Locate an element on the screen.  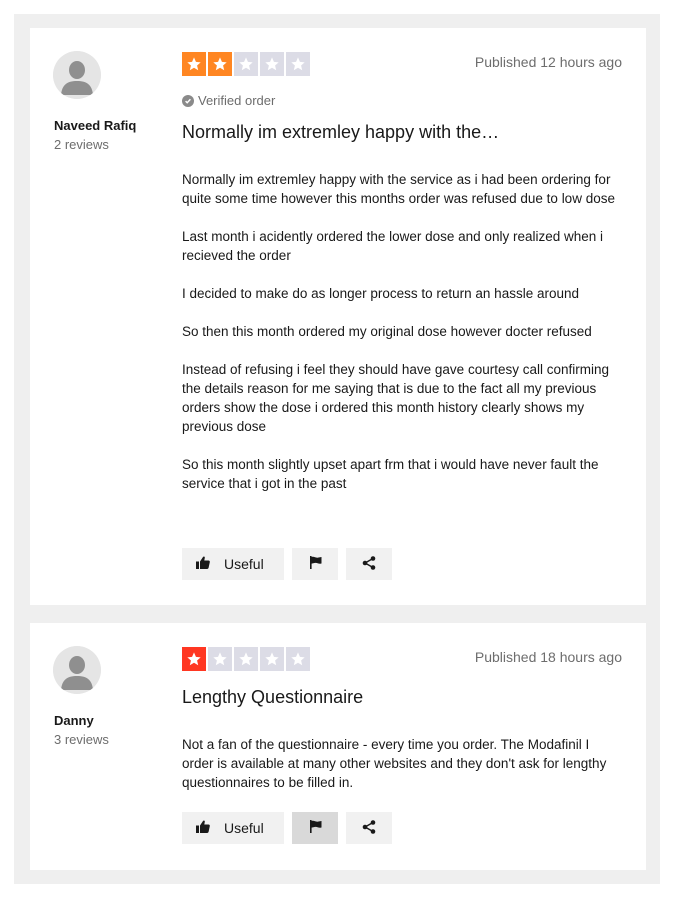
author-name: Naveed Rafiq is located at coordinates (95, 125).